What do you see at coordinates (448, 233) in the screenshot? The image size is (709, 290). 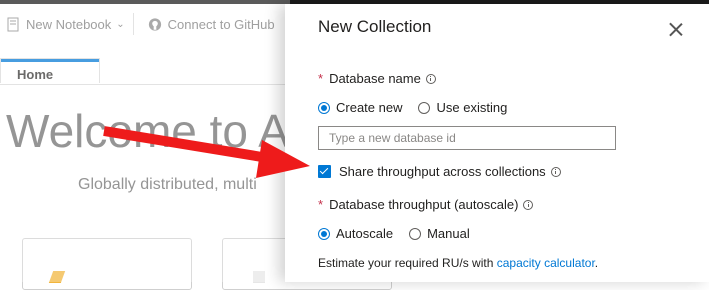 I see `manual-label: Manual` at bounding box center [448, 233].